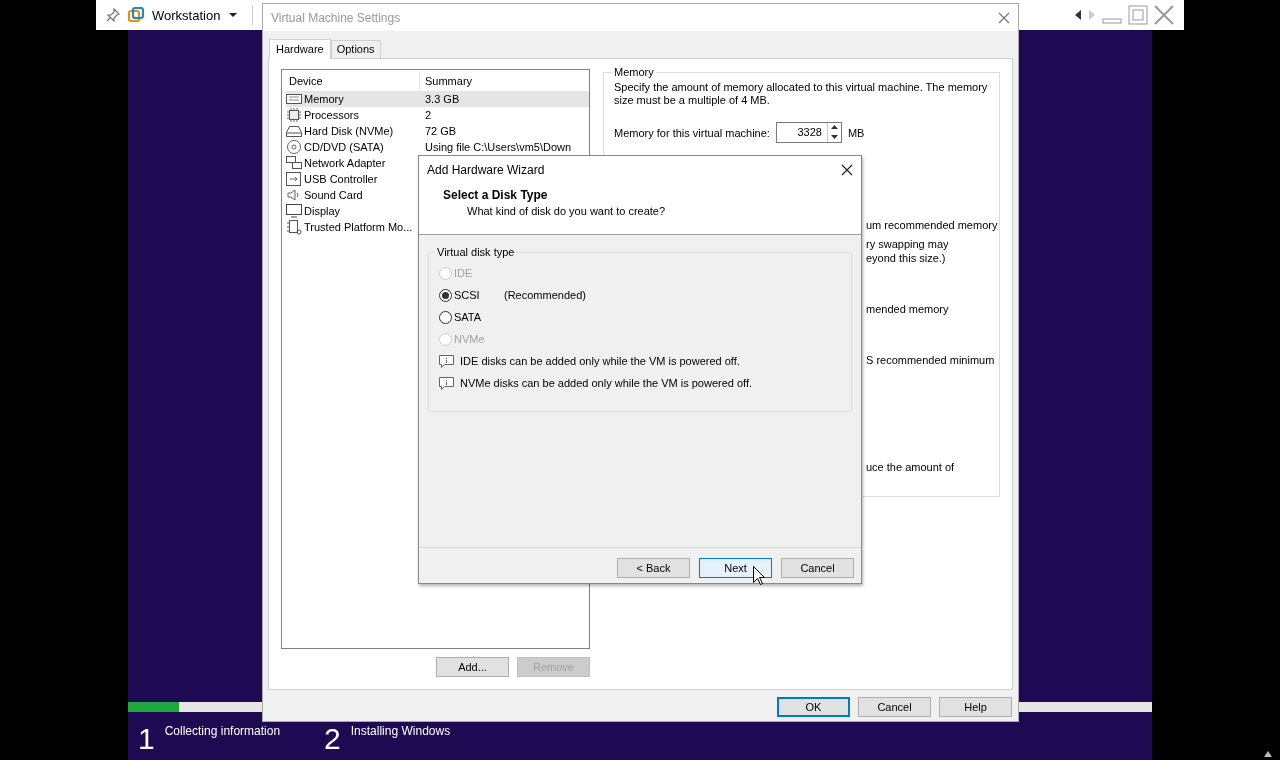 The width and height of the screenshot is (1280, 760). I want to click on field-label: Memory for this virtual machine:, so click(692, 132).